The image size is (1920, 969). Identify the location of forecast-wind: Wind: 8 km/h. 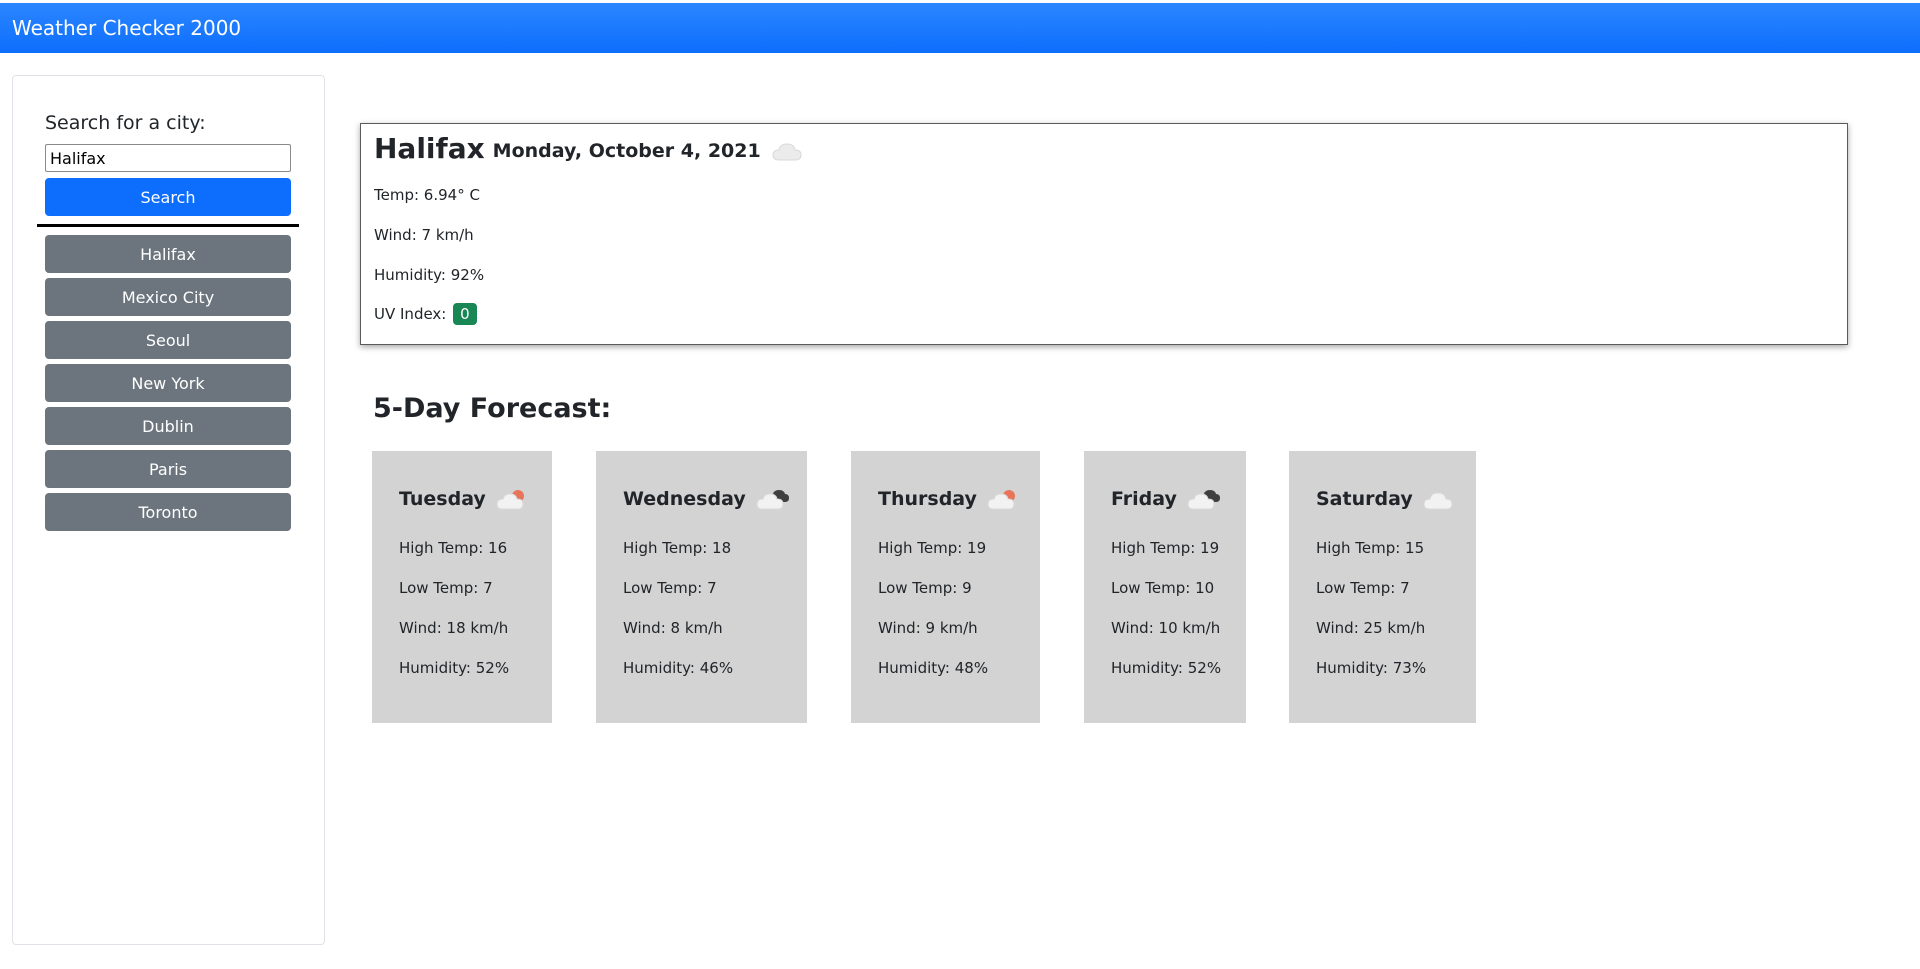
(673, 628).